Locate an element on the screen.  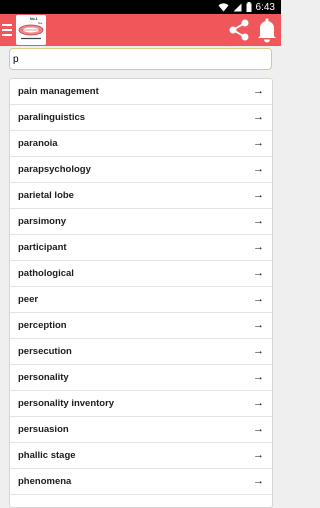
term-row: peer → is located at coordinates (141, 300).